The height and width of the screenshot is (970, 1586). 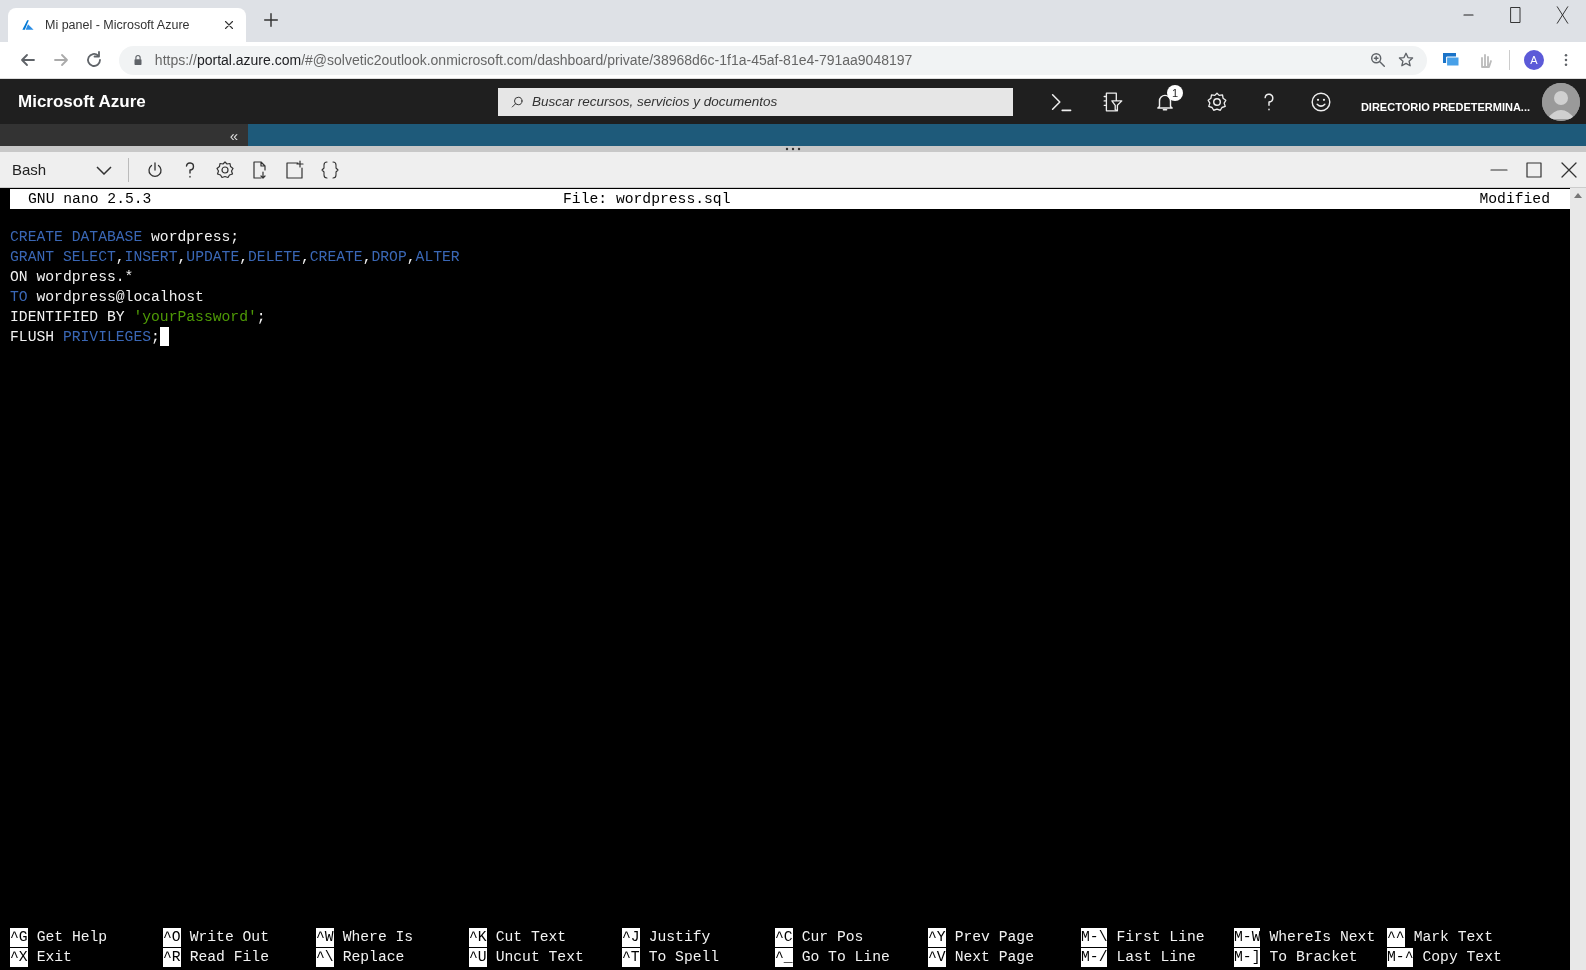 I want to click on shortcut-key: ^U, so click(x=478, y=957).